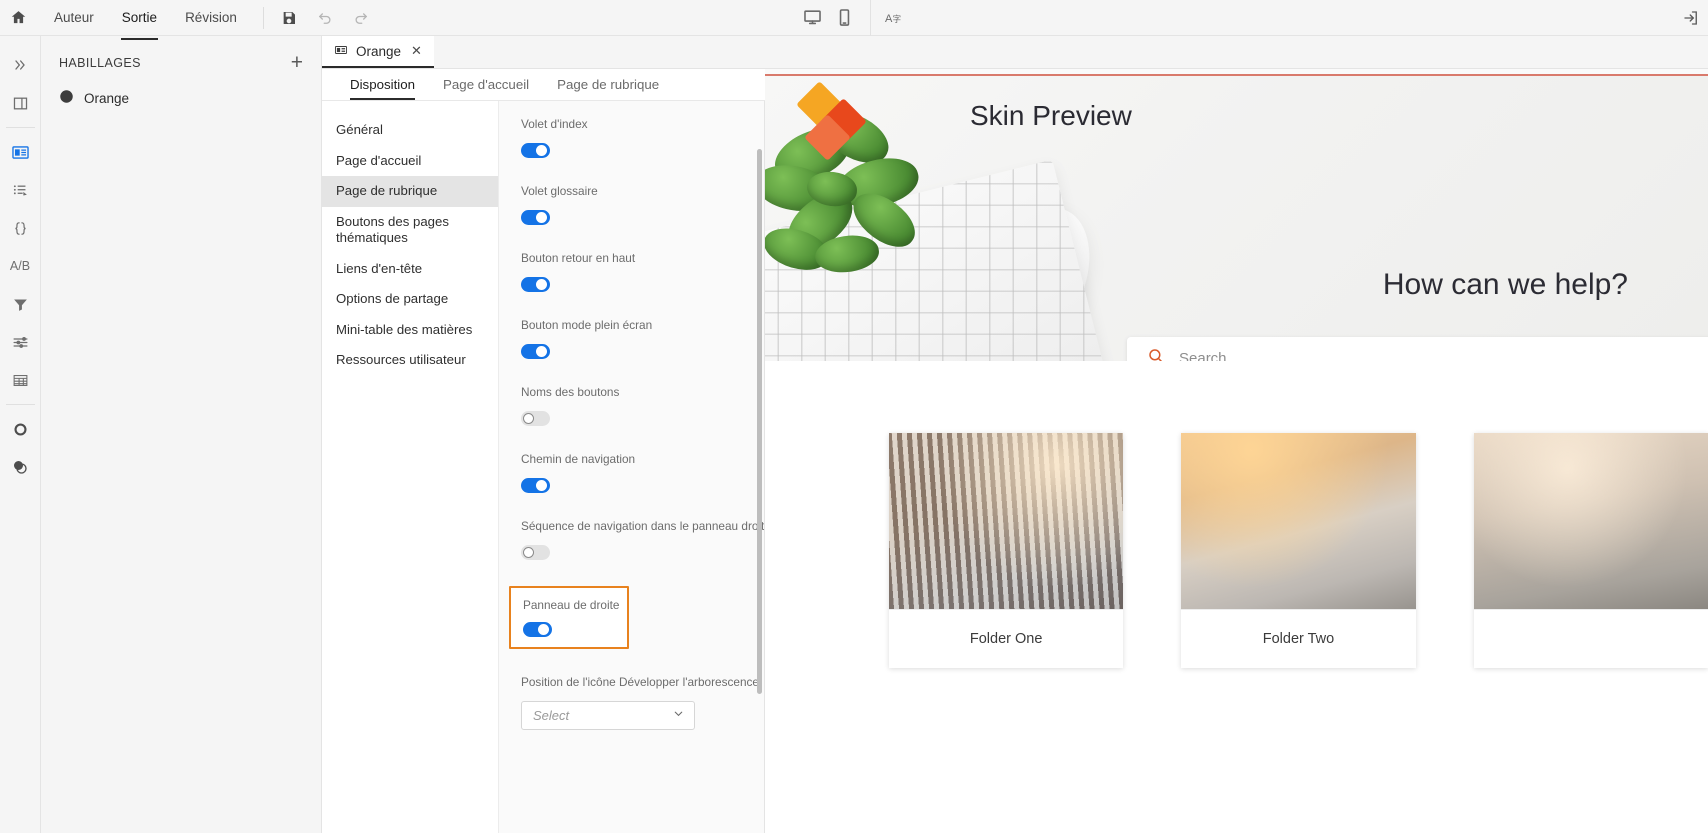 Image resolution: width=1708 pixels, height=833 pixels. What do you see at coordinates (289, 18) in the screenshot?
I see `save-icon` at bounding box center [289, 18].